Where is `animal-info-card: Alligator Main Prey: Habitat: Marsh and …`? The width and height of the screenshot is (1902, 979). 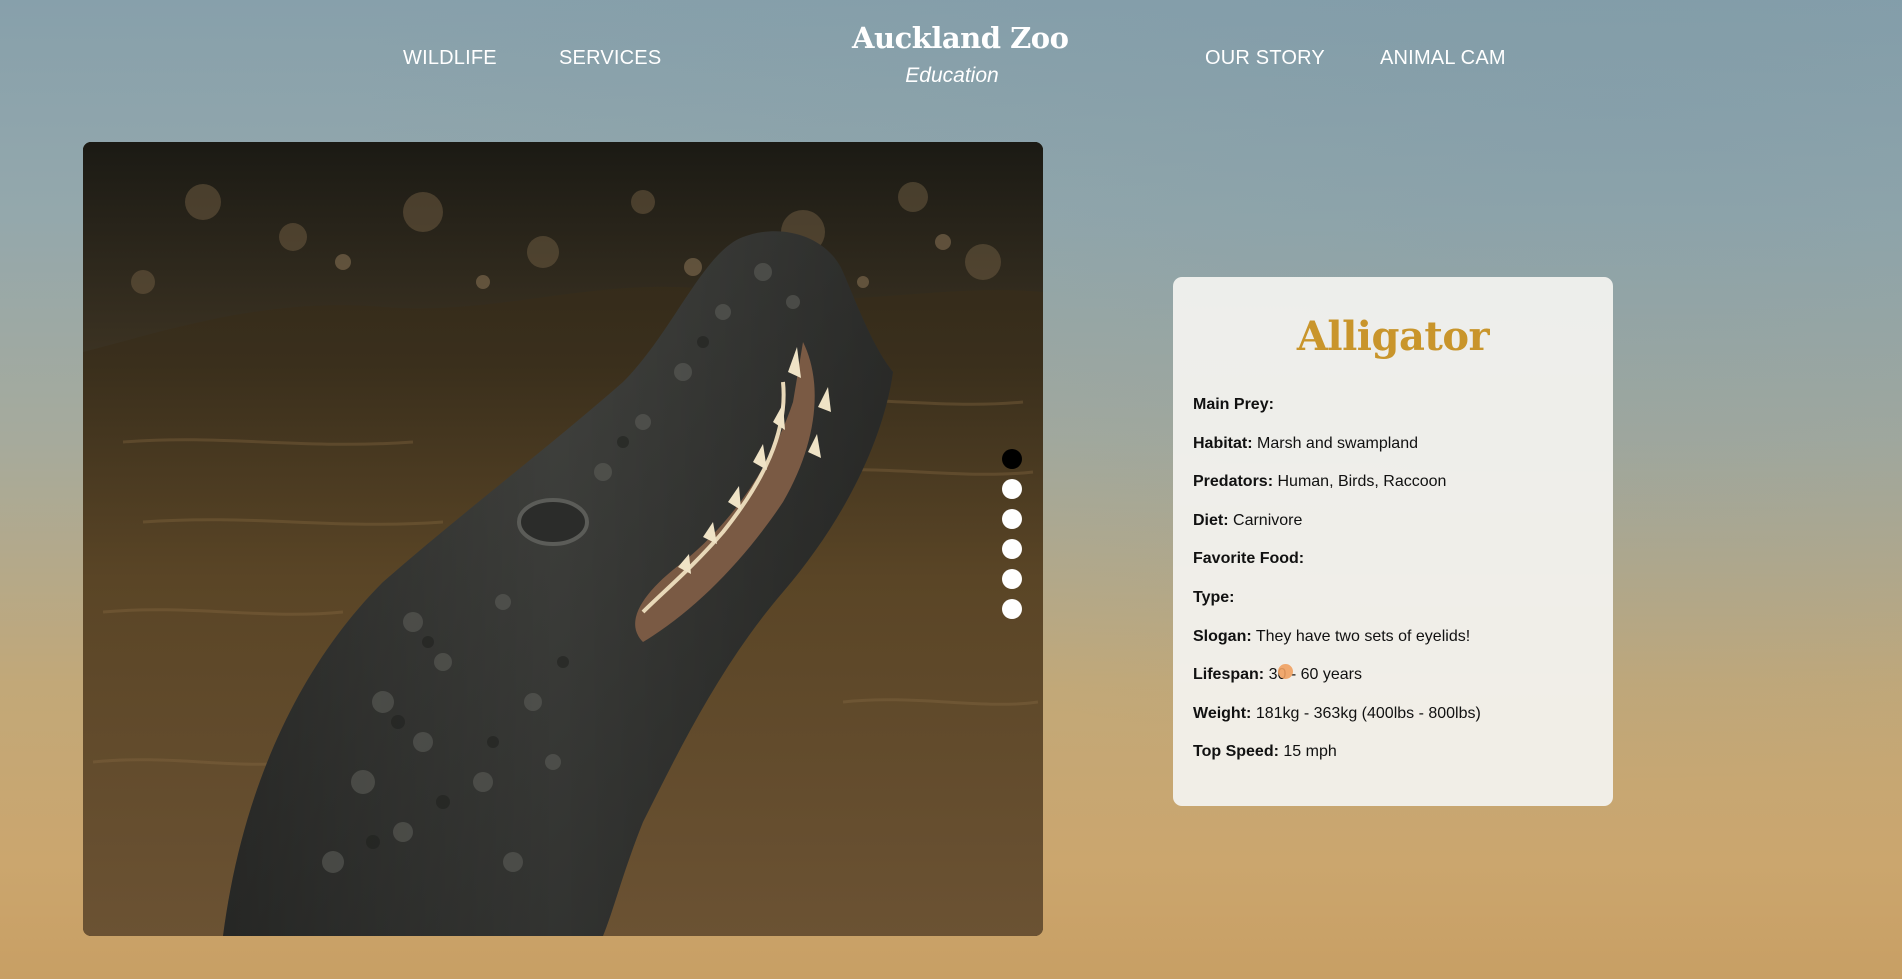 animal-info-card: Alligator Main Prey: Habitat: Marsh and … is located at coordinates (1393, 541).